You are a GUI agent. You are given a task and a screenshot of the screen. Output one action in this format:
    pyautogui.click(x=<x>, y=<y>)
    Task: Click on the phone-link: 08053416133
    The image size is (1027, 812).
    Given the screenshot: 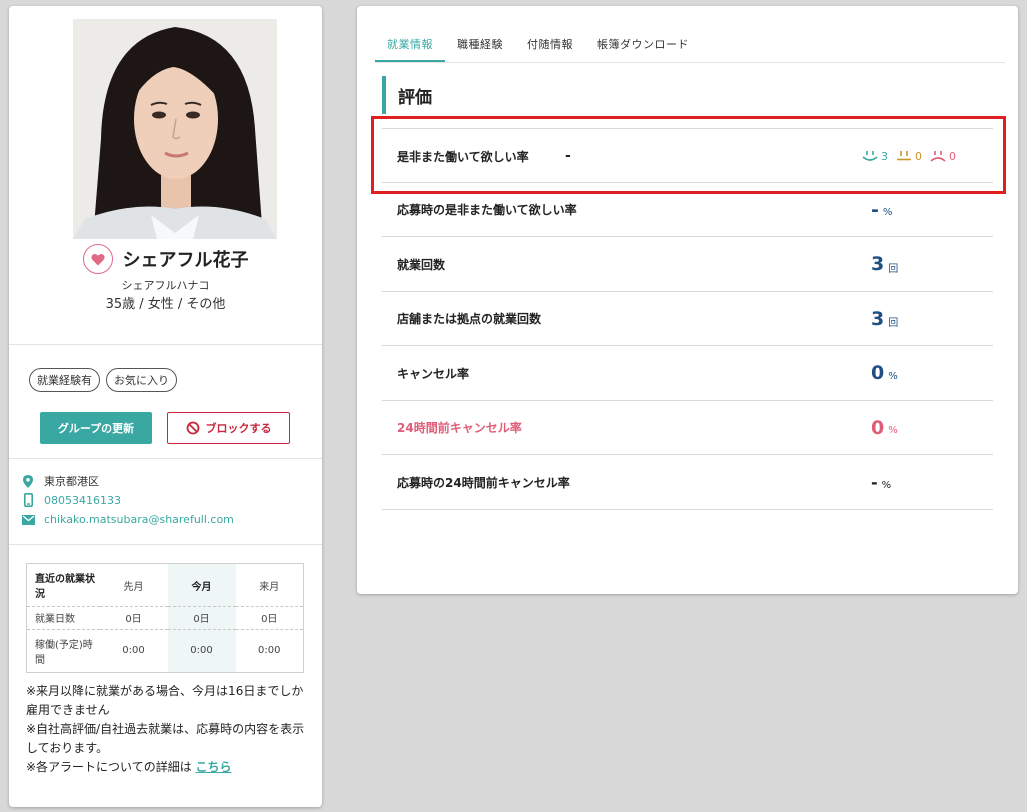 What is the action you would take?
    pyautogui.click(x=82, y=500)
    